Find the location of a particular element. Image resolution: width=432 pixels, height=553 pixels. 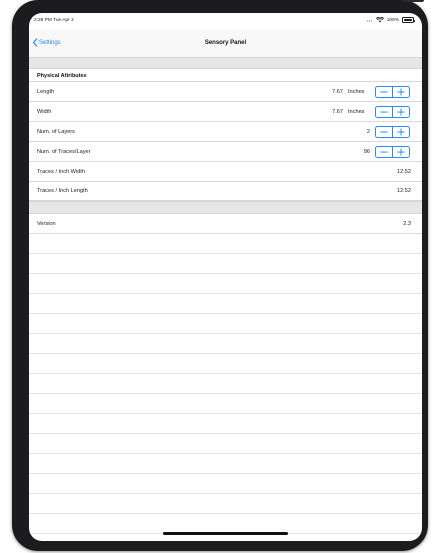

status-bar: 2:28 PM Tue Apr 2 ••• 100% is located at coordinates (225, 21).